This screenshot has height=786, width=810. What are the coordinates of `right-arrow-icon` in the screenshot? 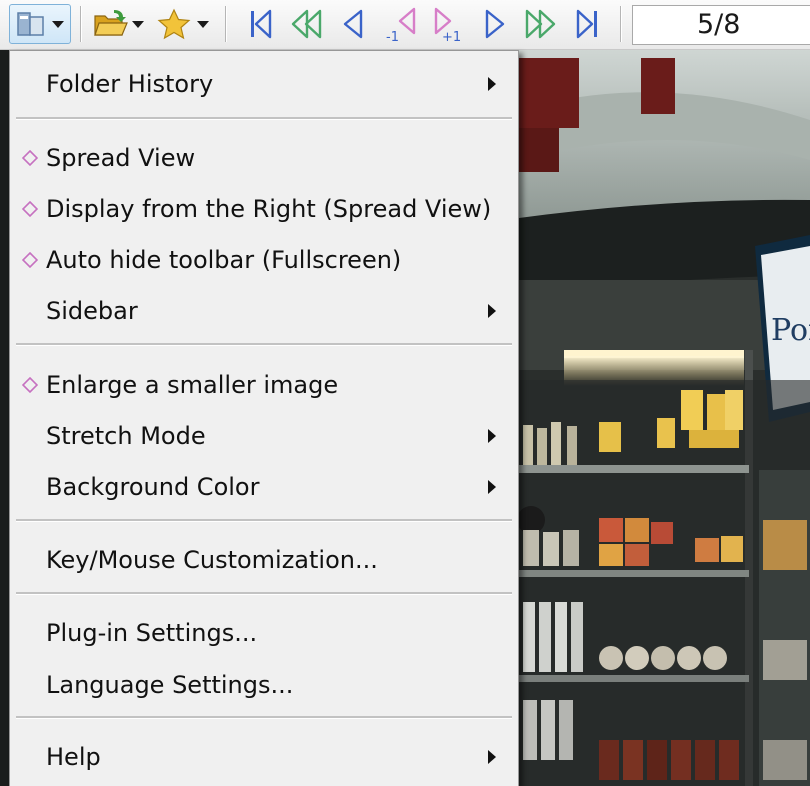 It's located at (495, 24).